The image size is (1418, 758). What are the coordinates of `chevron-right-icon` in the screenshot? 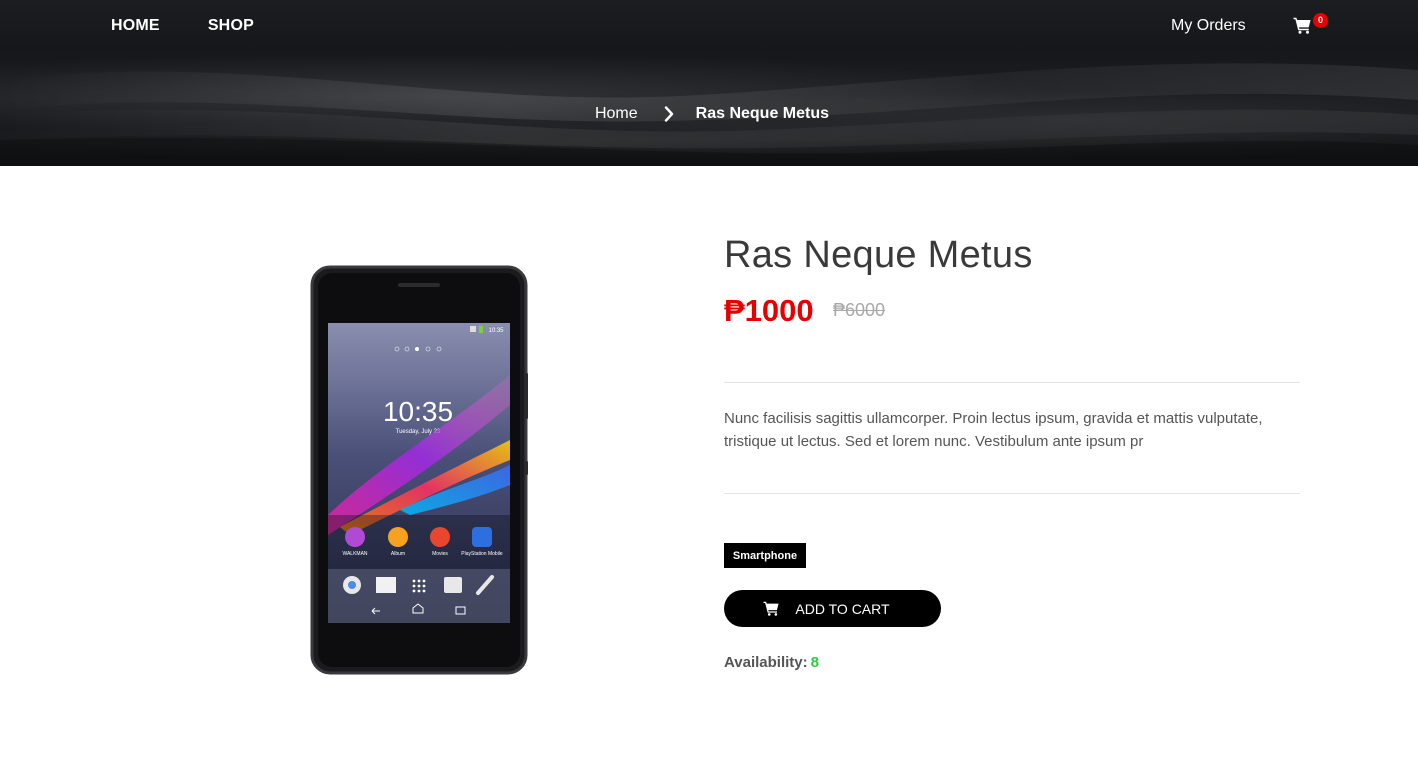 It's located at (669, 114).